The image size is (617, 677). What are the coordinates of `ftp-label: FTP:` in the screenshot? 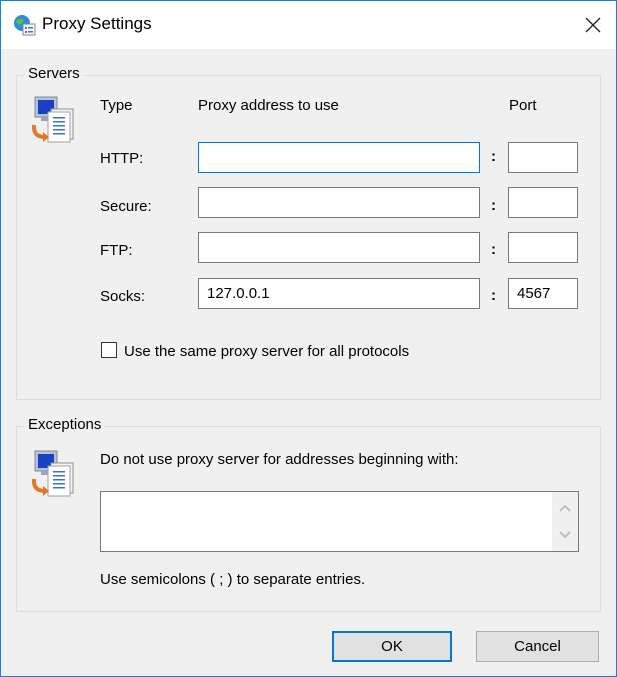 It's located at (116, 250).